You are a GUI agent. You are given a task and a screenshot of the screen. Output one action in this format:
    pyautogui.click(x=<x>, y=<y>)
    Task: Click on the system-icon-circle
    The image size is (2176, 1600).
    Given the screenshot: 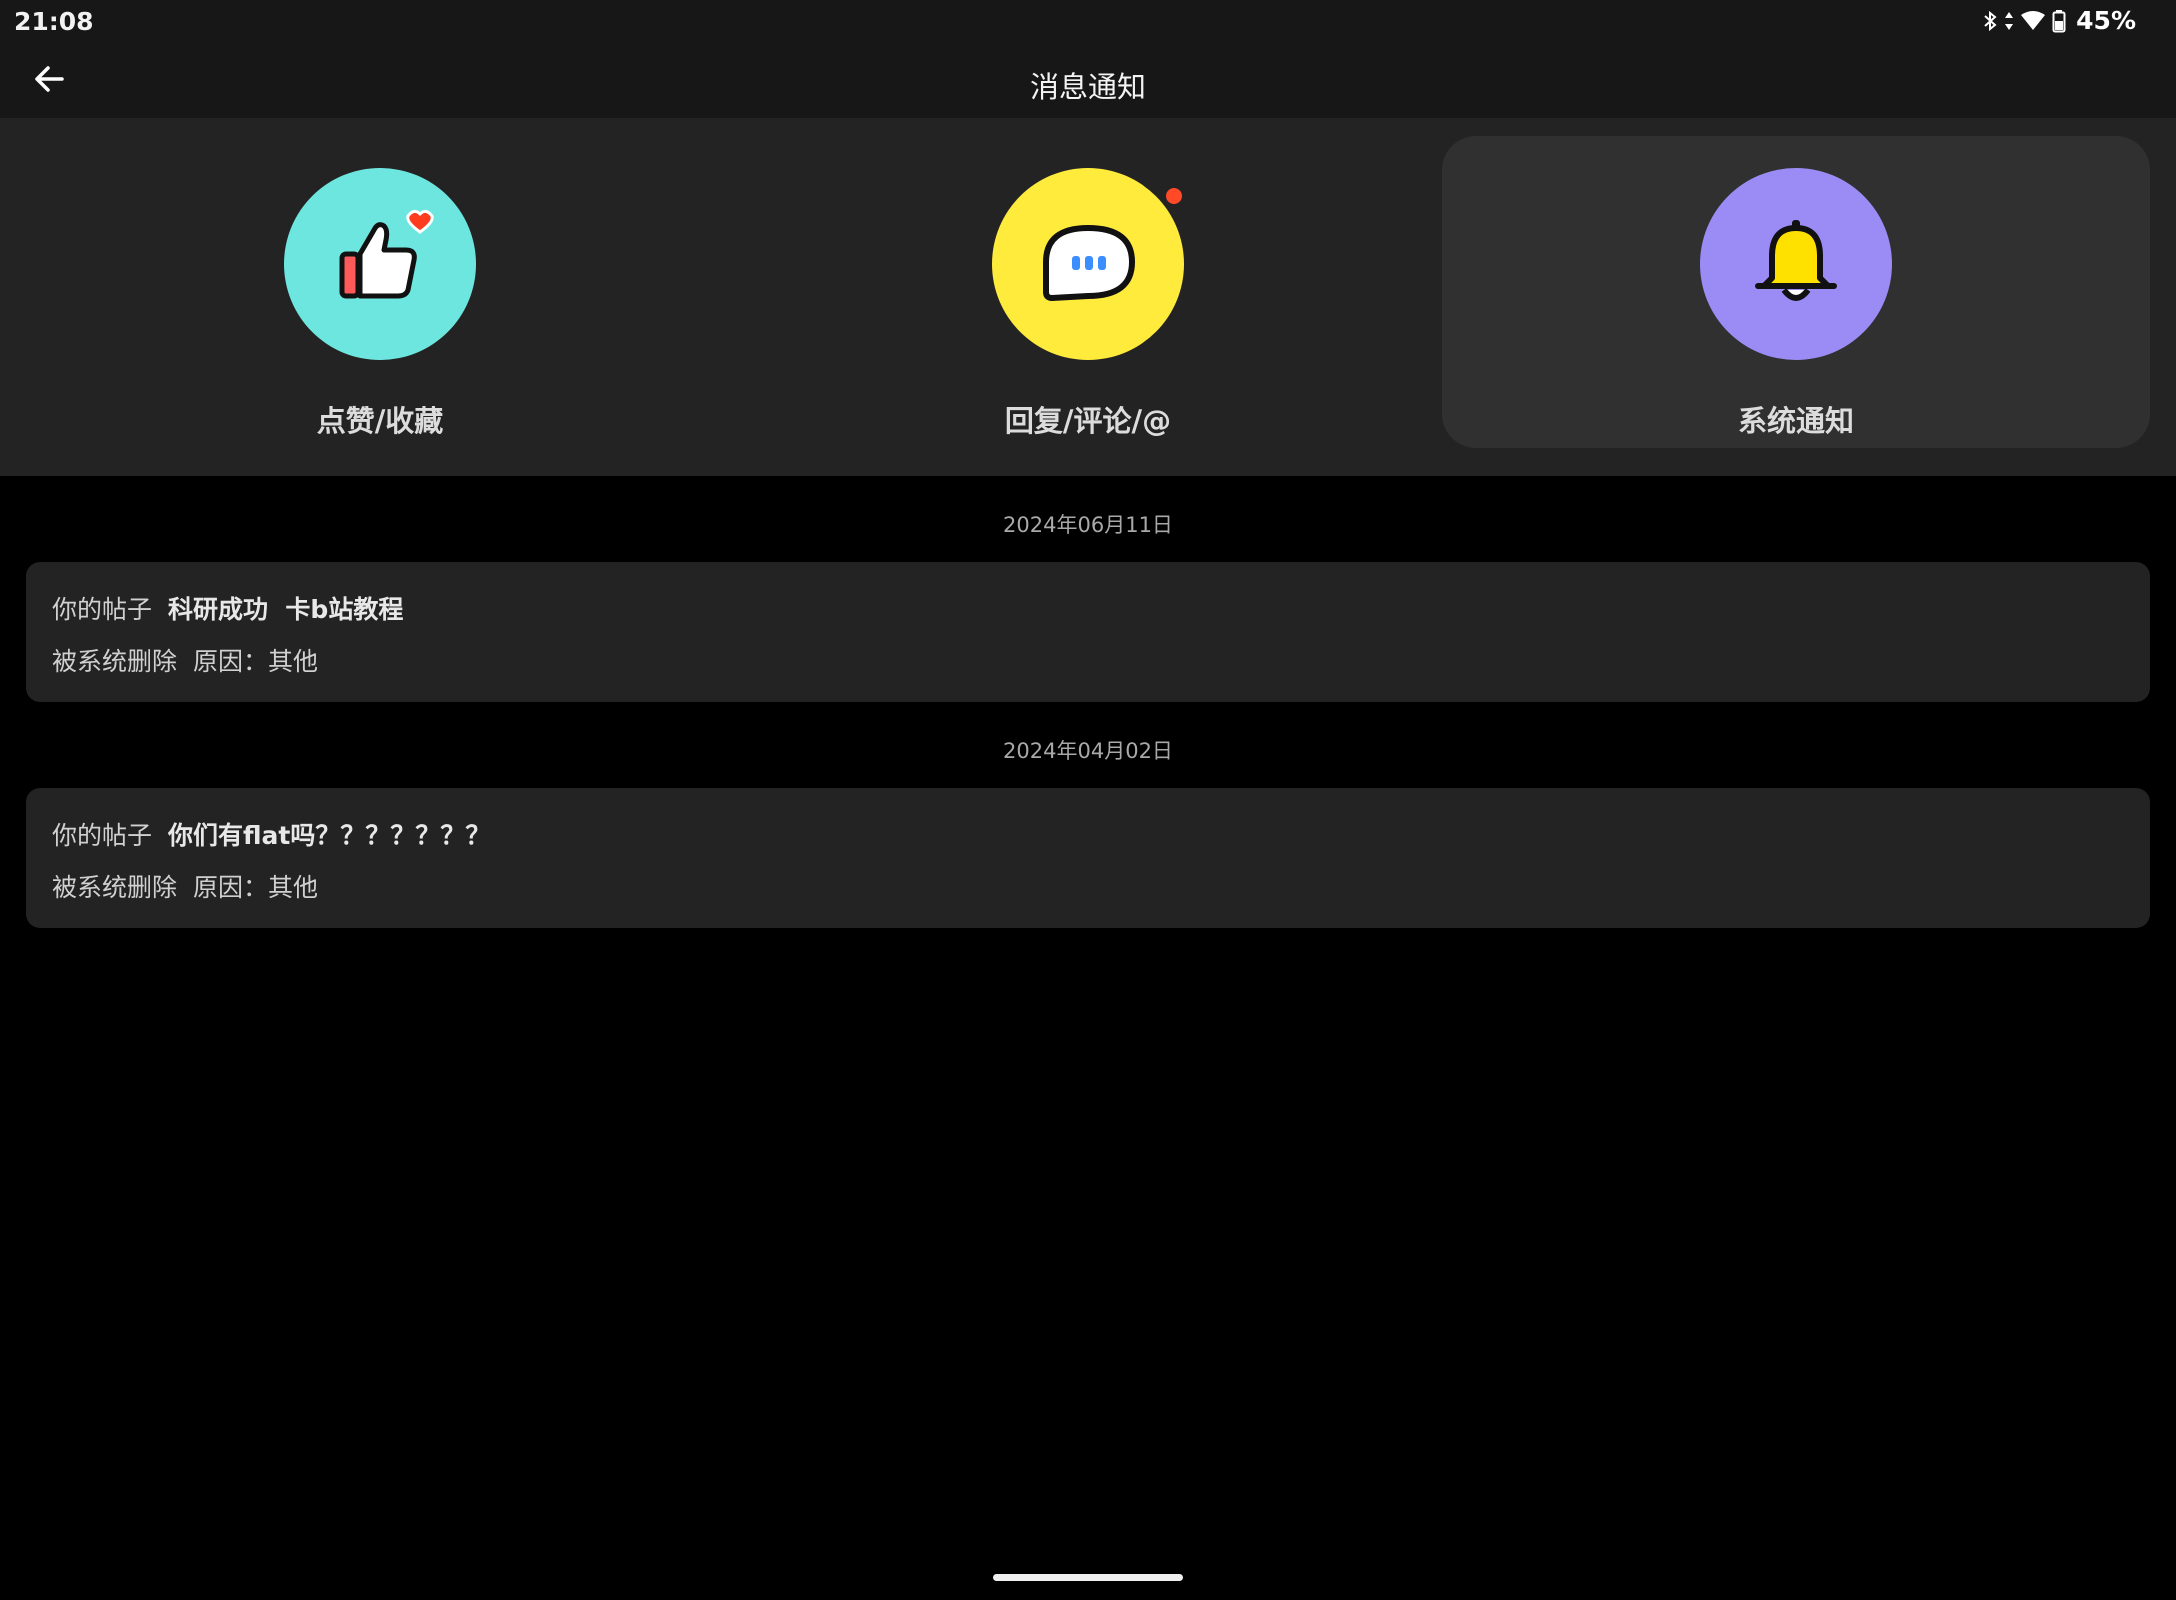 What is the action you would take?
    pyautogui.click(x=1796, y=264)
    